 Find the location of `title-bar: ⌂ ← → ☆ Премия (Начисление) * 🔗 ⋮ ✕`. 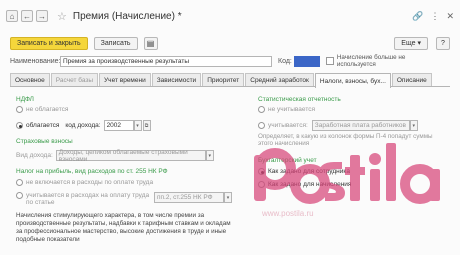

title-bar: ⌂ ← → ☆ Премия (Начисление) * 🔗 ⋮ ✕ is located at coordinates (230, 16).